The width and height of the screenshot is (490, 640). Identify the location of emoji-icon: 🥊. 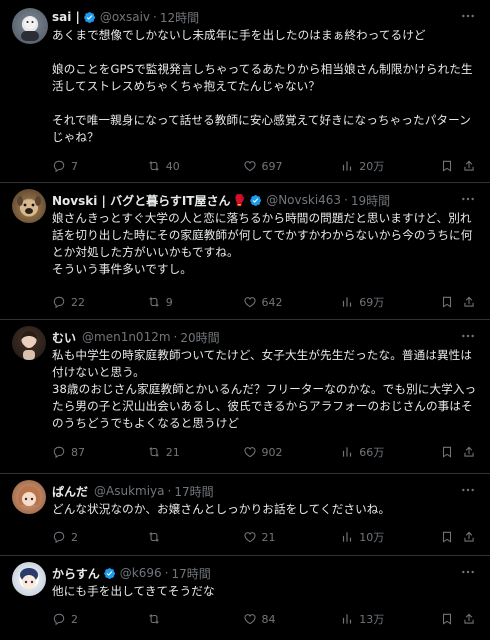
(239, 200).